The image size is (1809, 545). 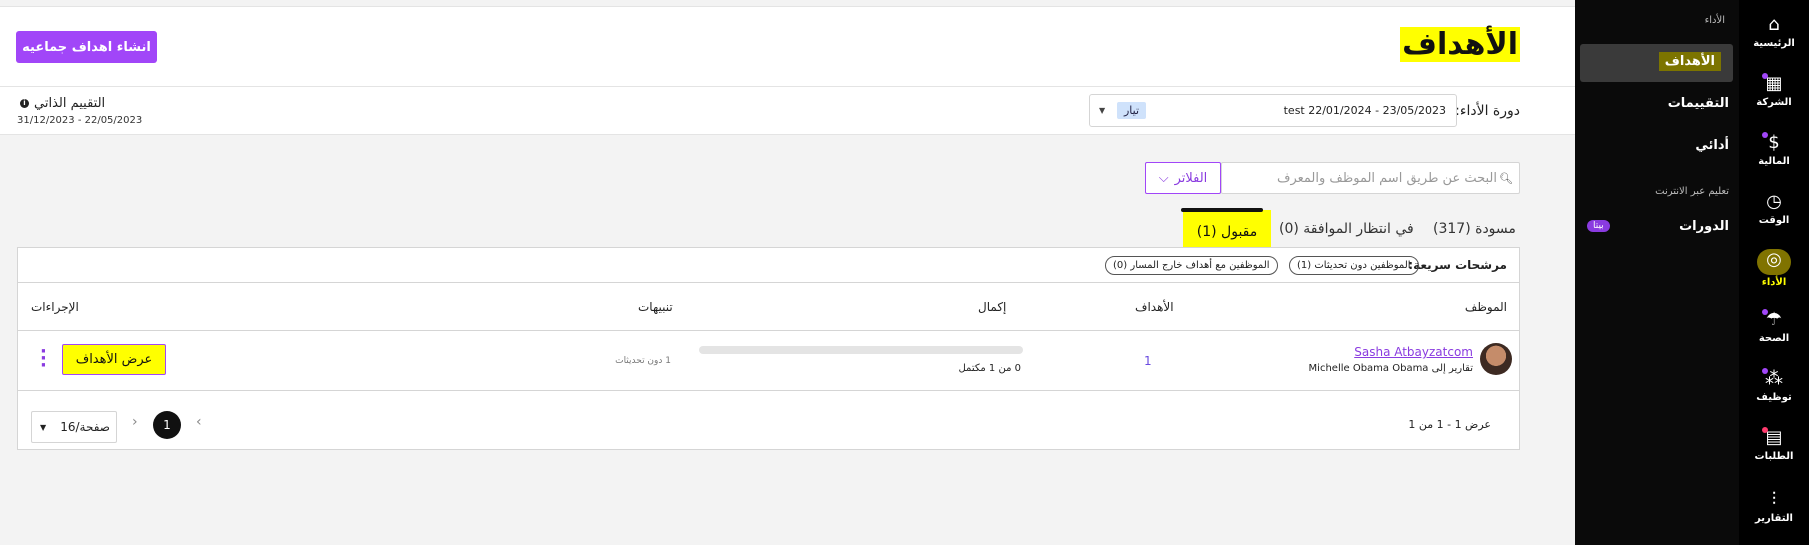 What do you see at coordinates (1163, 178) in the screenshot?
I see `chevron-down-icon: ⌵` at bounding box center [1163, 178].